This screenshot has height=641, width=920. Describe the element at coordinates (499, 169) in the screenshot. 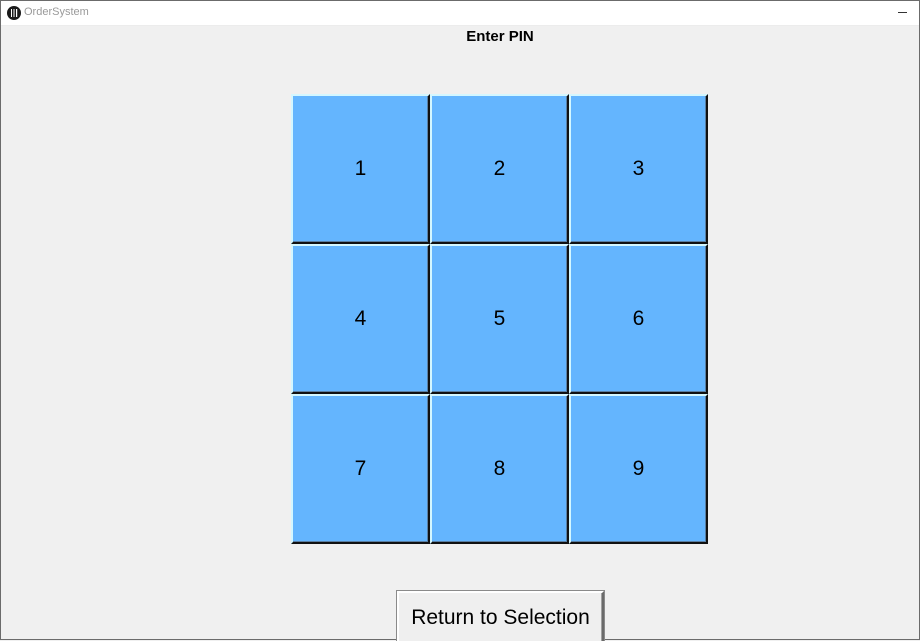

I see `keypad-key-2: 2` at that location.